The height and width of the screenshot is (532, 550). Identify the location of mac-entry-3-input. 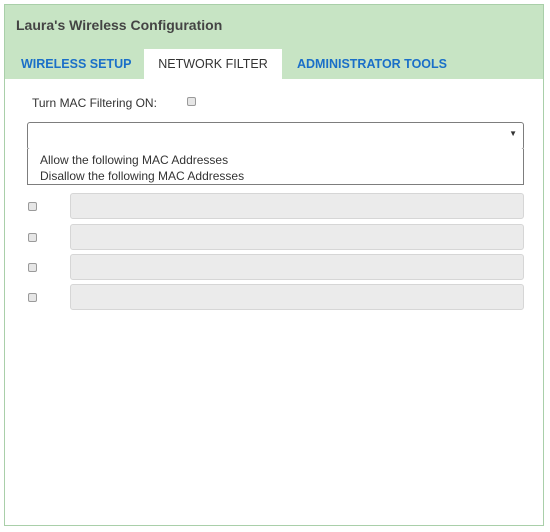
(297, 267).